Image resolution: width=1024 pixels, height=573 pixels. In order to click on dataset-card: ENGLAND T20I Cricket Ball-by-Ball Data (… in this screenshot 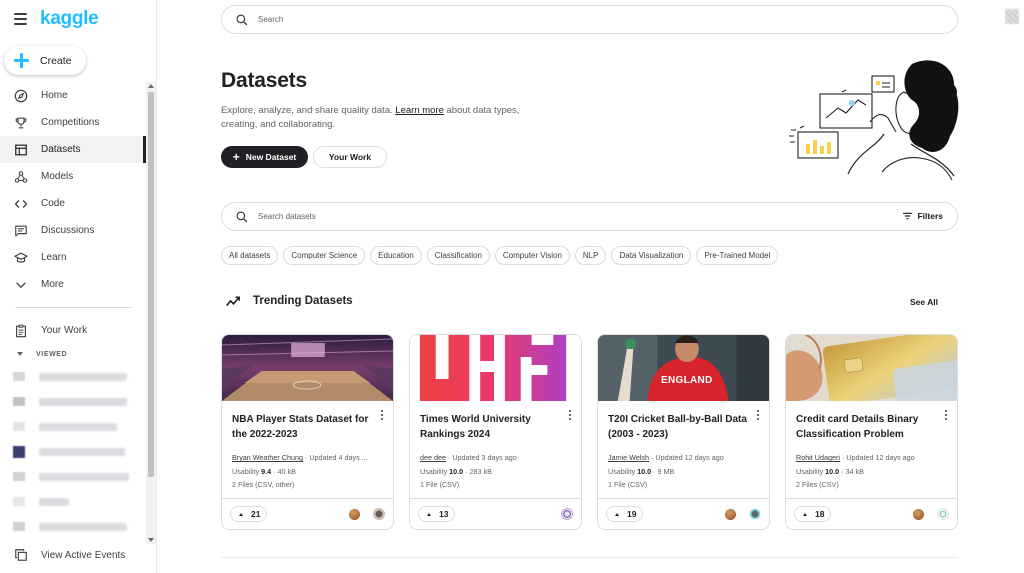, I will do `click(683, 432)`.